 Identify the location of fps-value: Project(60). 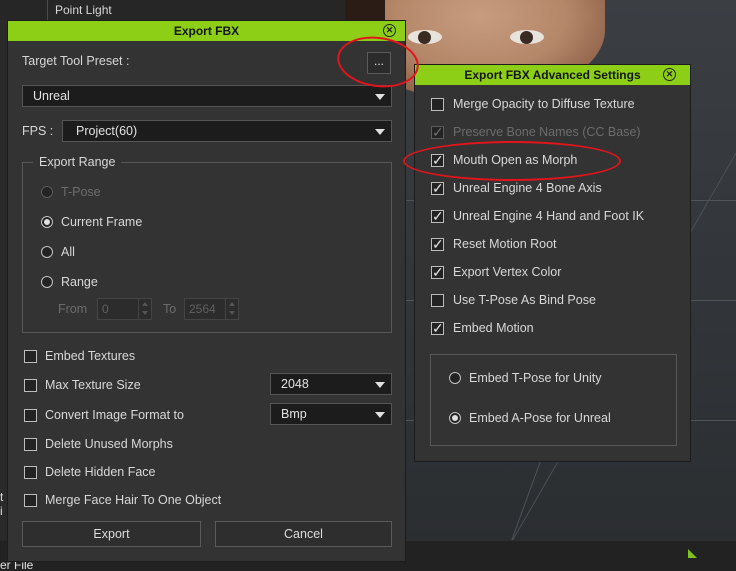
(107, 131).